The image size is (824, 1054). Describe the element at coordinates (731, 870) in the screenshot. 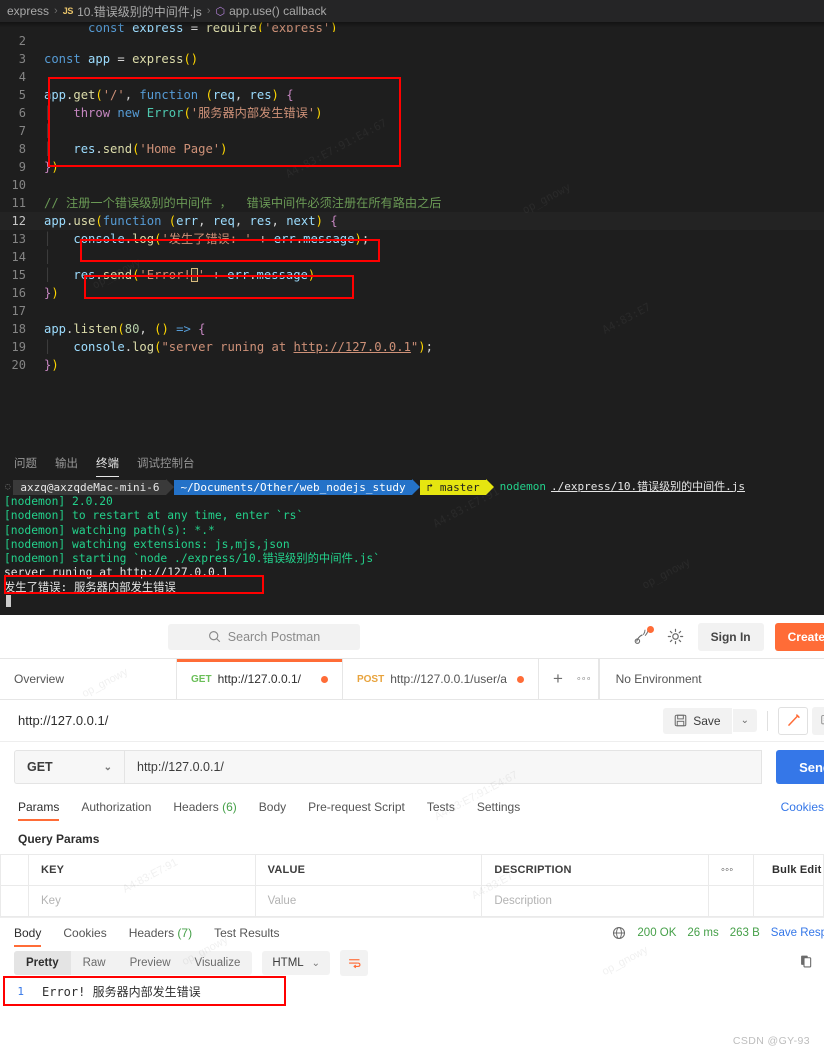

I see `table-options-icon: ◦◦◦` at that location.